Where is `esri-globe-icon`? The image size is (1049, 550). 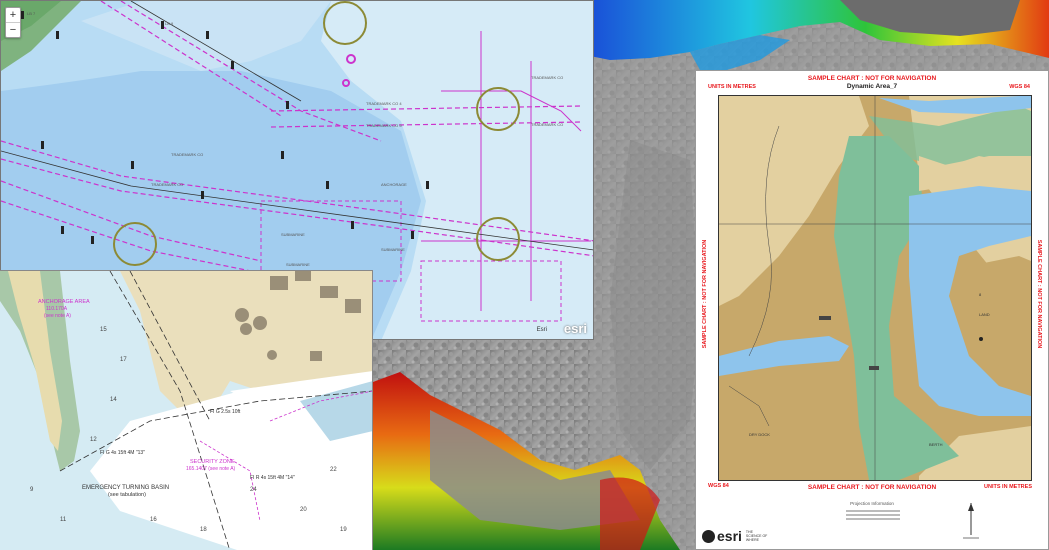 esri-globe-icon is located at coordinates (708, 536).